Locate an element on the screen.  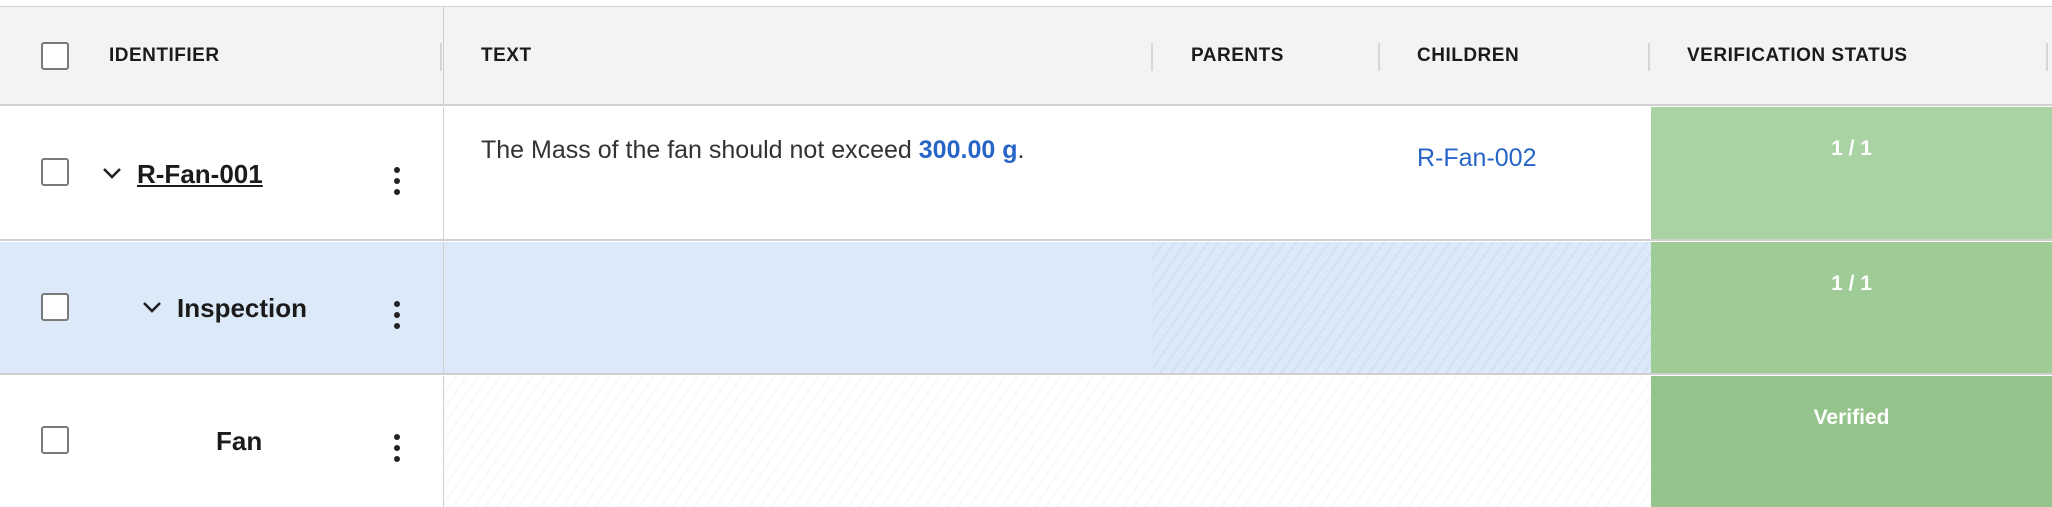
empty-cell is located at coordinates (1401, 307).